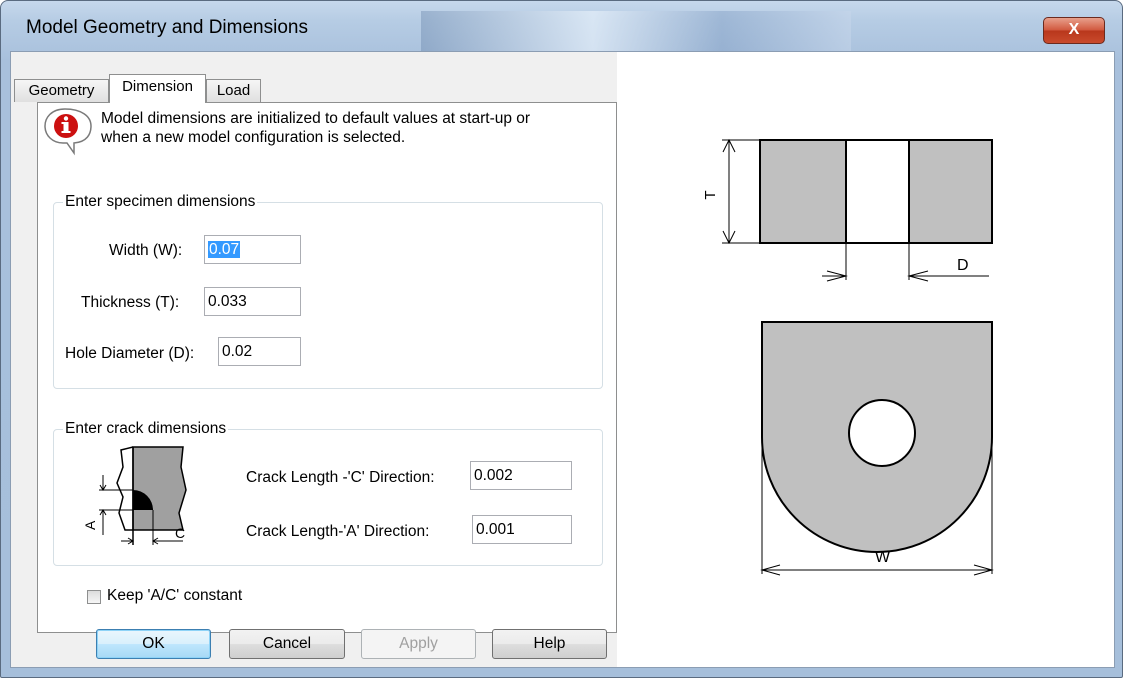 Image resolution: width=1123 pixels, height=678 pixels. I want to click on ok-button: OK, so click(153, 644).